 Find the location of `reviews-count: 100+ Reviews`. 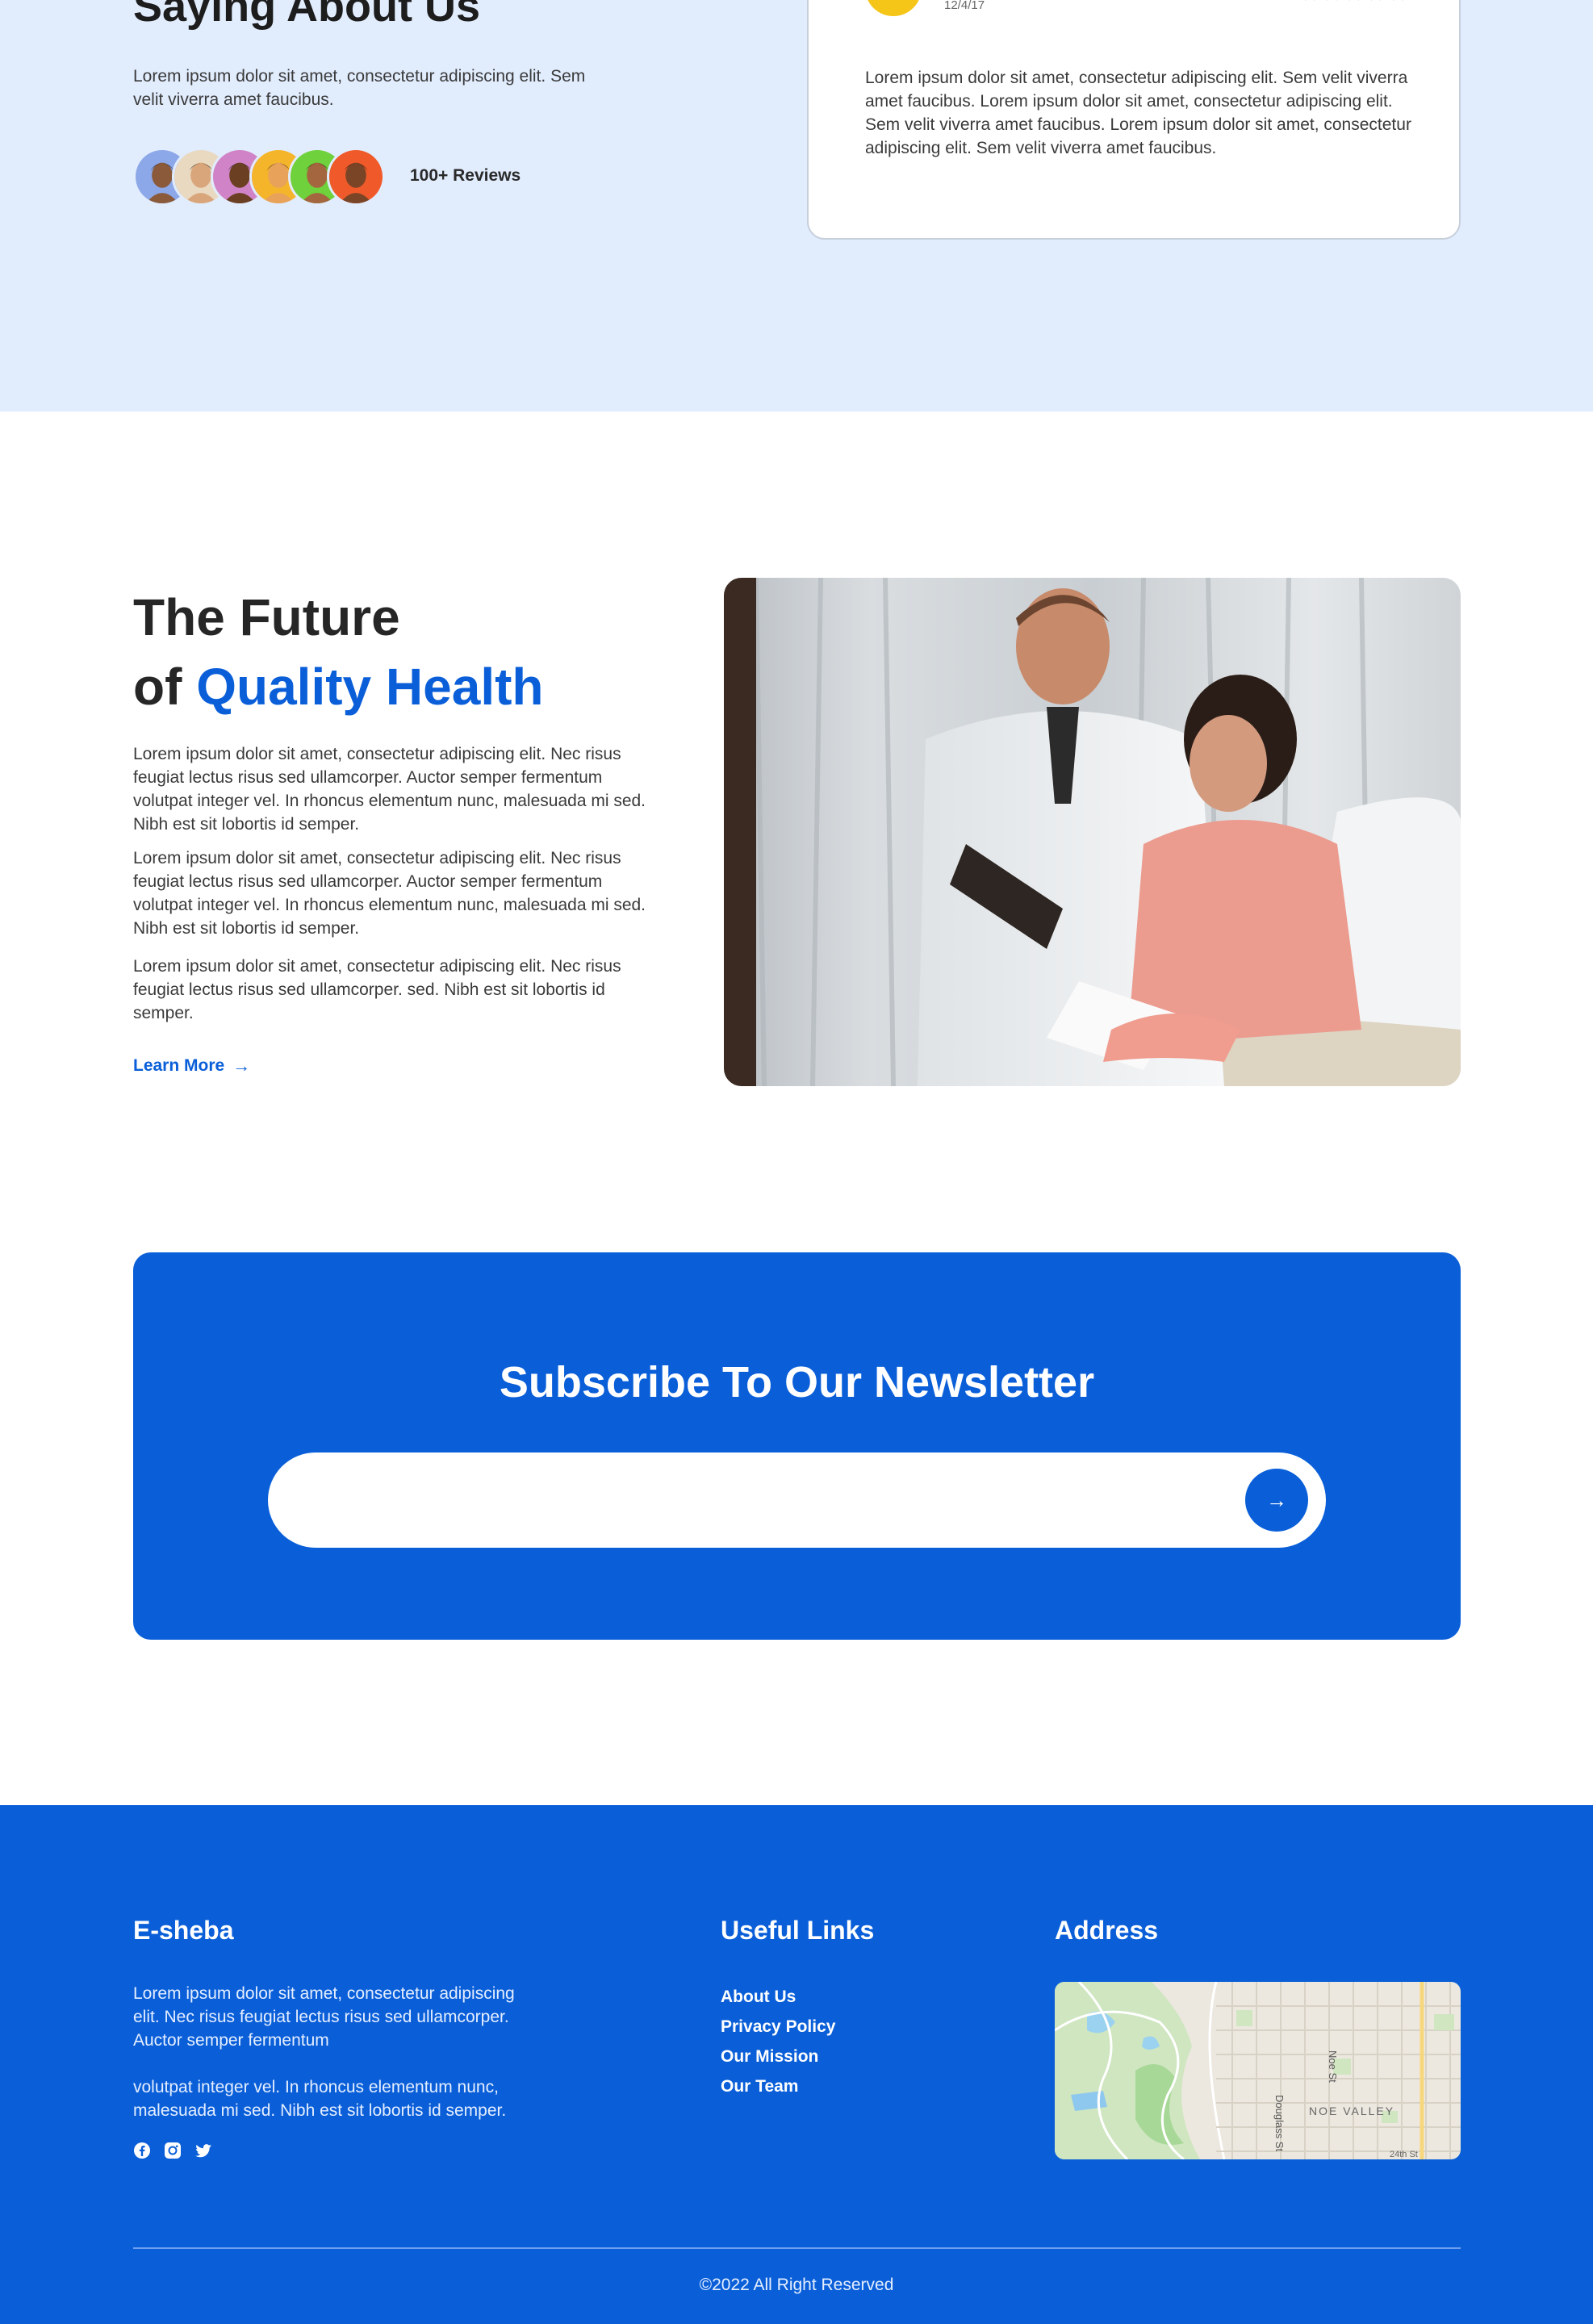

reviews-count: 100+ Reviews is located at coordinates (465, 175).